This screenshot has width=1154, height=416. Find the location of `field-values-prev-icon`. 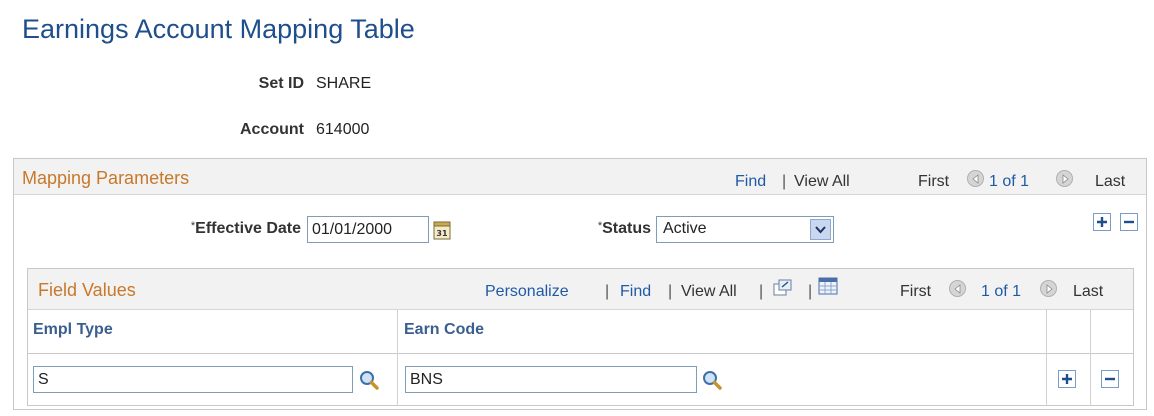

field-values-prev-icon is located at coordinates (957, 288).